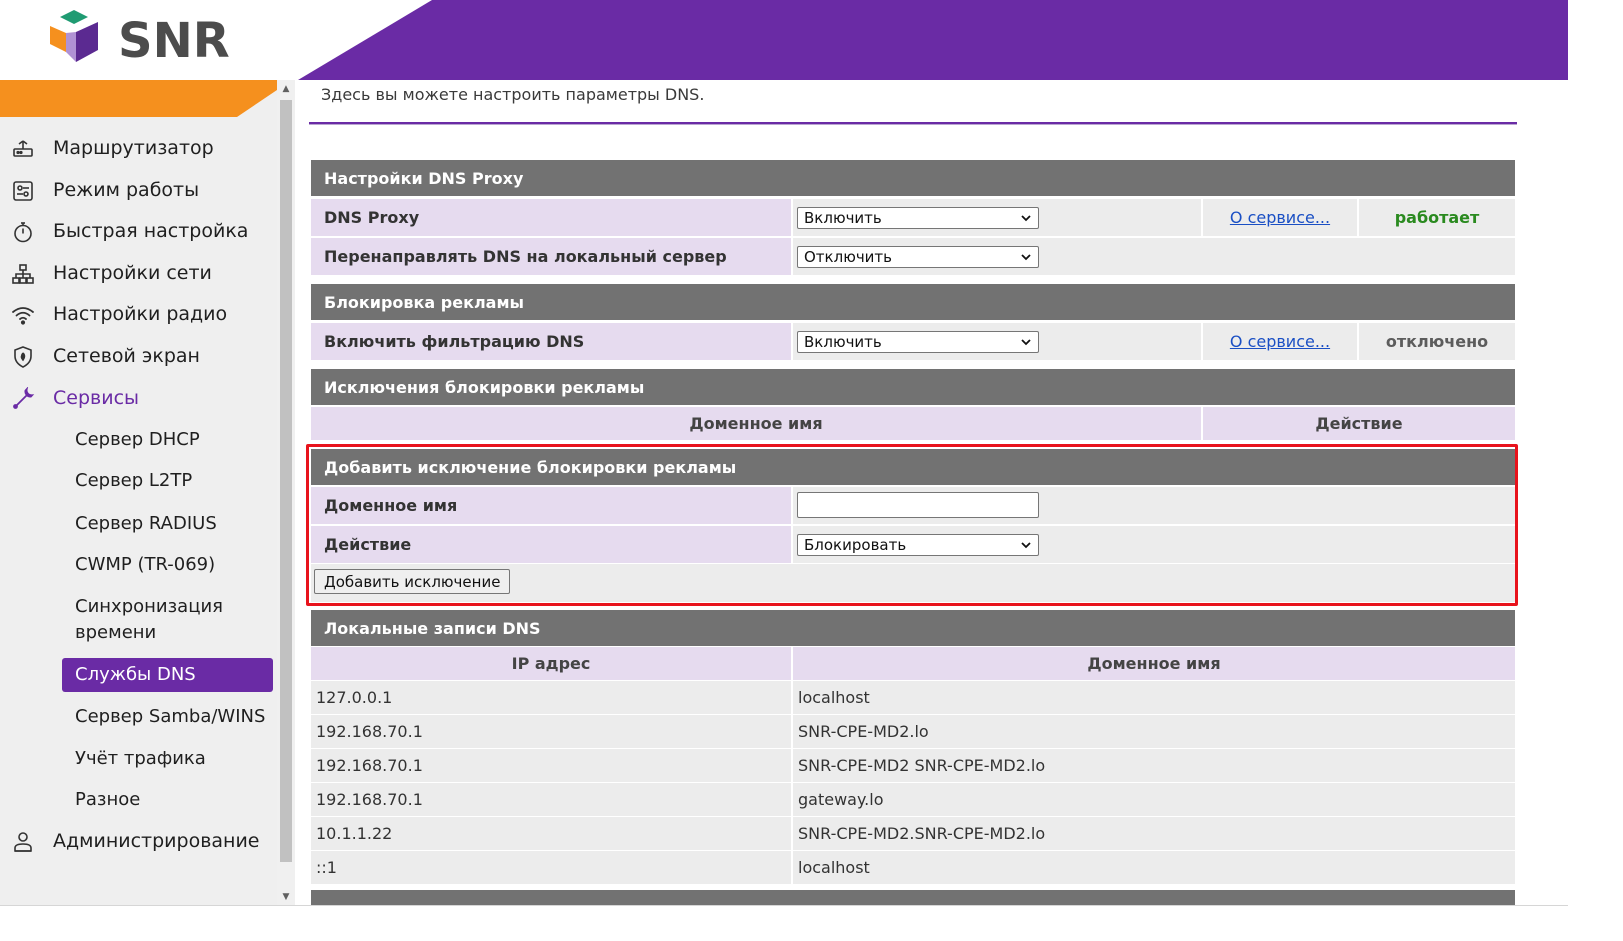 The height and width of the screenshot is (941, 1623). I want to click on sidebar-item-mode: Режим работы, so click(138, 190).